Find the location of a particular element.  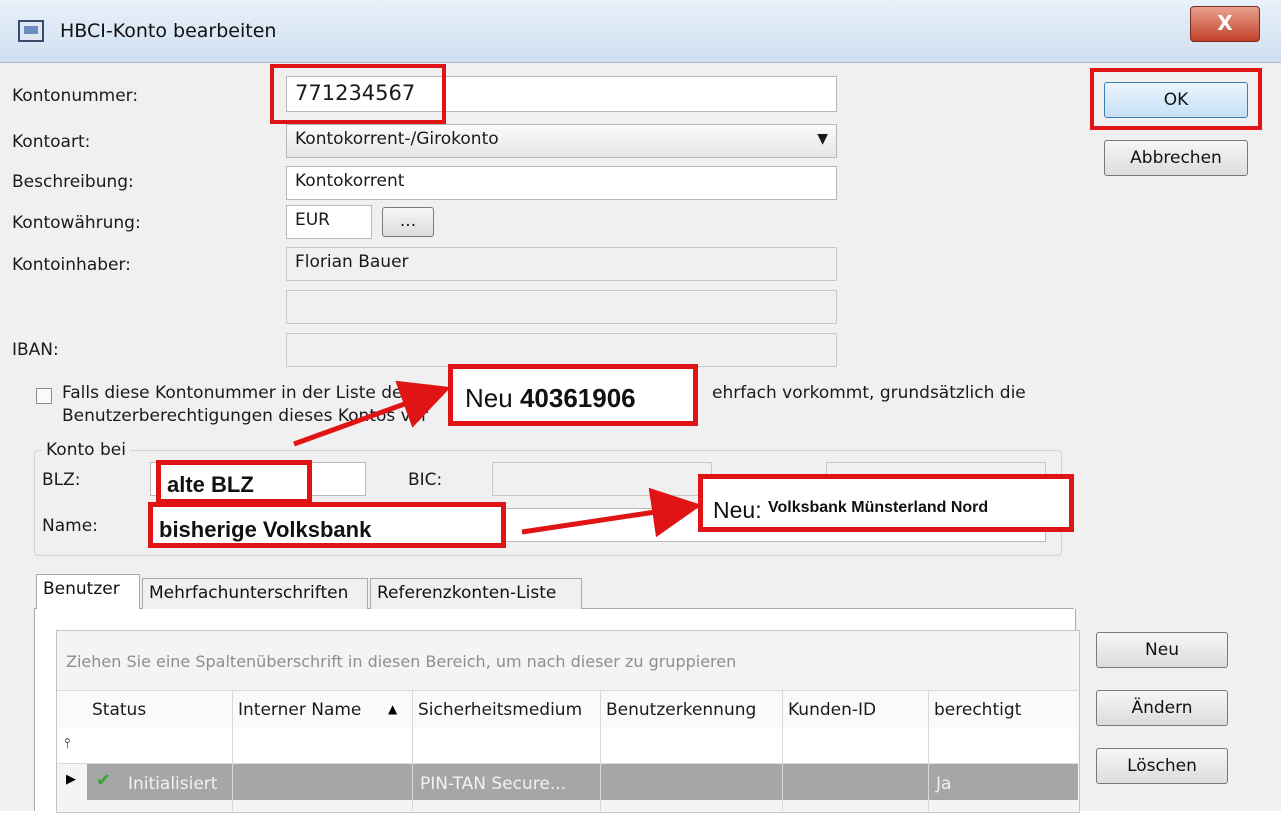

annotation-new-bank: Neu: Volksbank Münsterland Nord is located at coordinates (886, 503).